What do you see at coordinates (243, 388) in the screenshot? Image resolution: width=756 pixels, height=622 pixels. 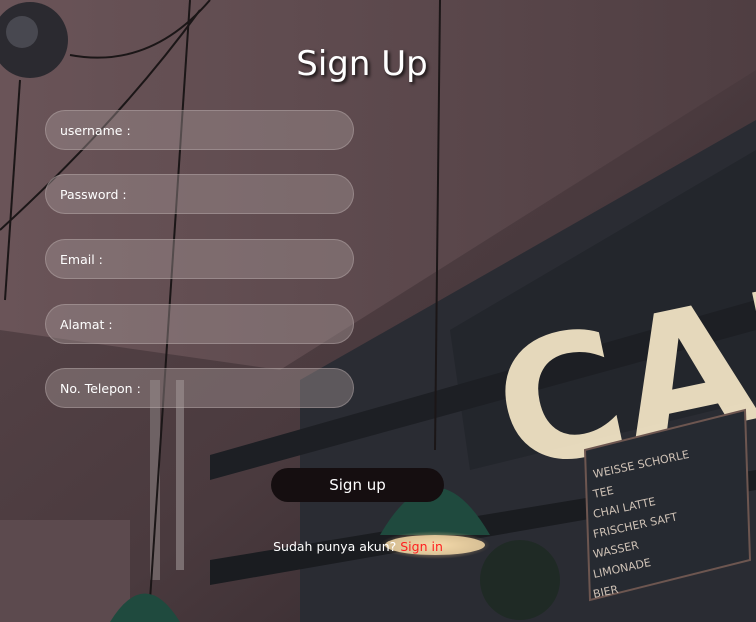 I see `phone-input` at bounding box center [243, 388].